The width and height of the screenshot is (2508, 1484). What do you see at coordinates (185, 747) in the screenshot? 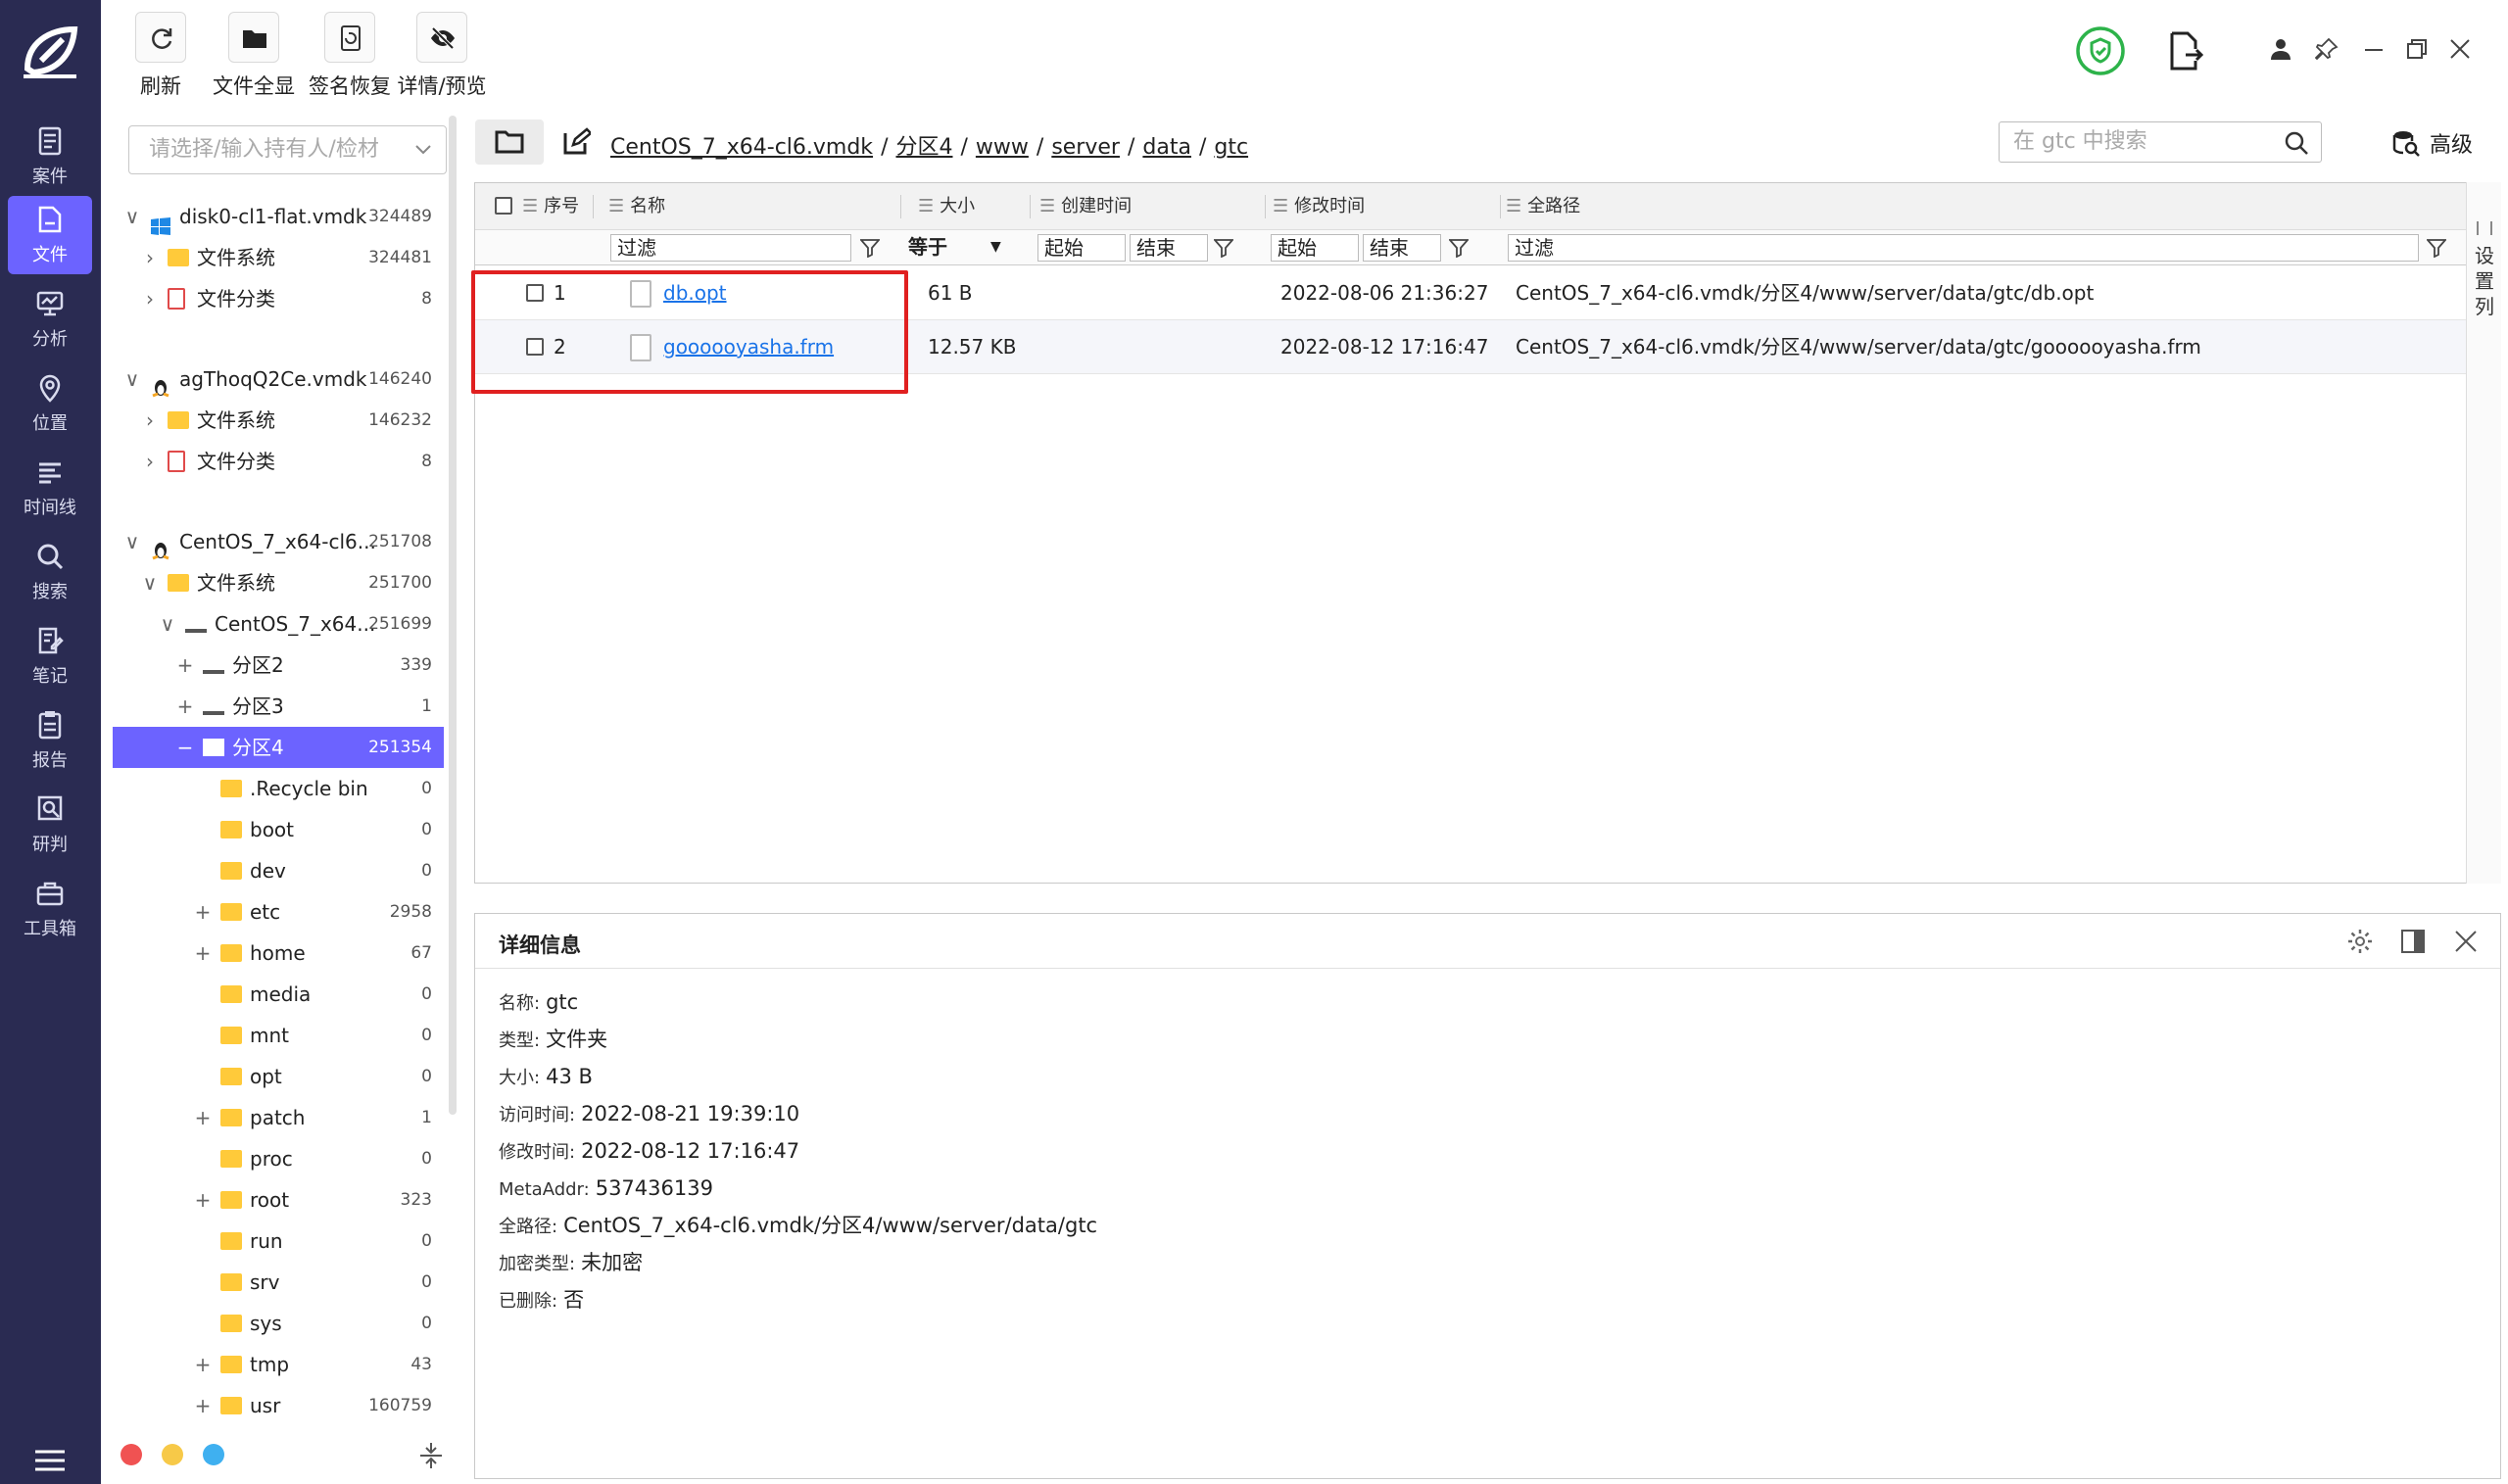
I see `collapse-icon: −` at bounding box center [185, 747].